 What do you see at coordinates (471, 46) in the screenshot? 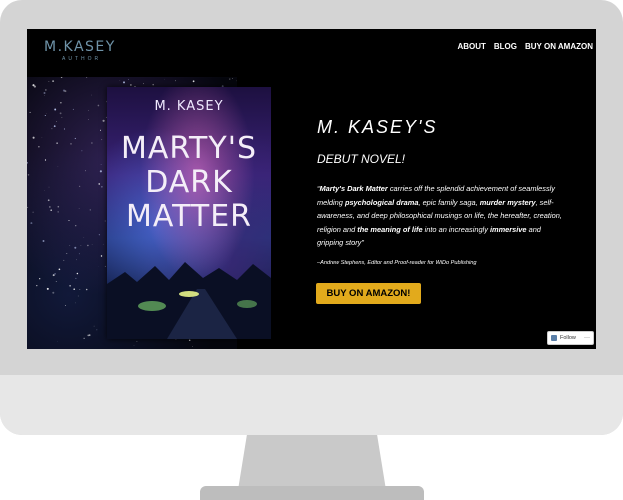
I see `nav-about: ABOUT` at bounding box center [471, 46].